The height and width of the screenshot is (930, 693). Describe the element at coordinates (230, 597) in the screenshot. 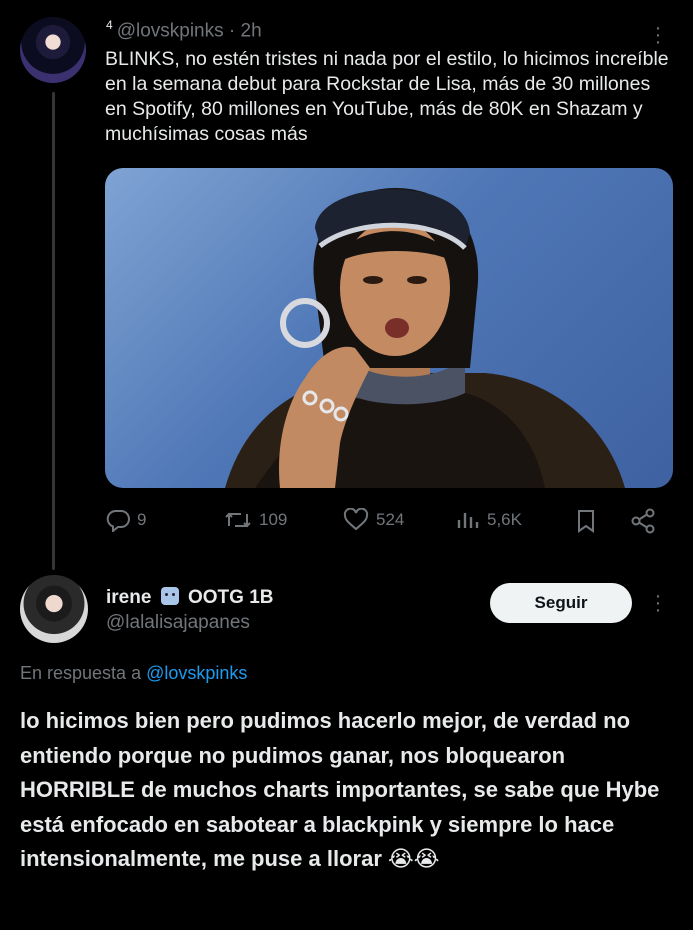

I see `name-badge-text: OOTG 1B` at that location.